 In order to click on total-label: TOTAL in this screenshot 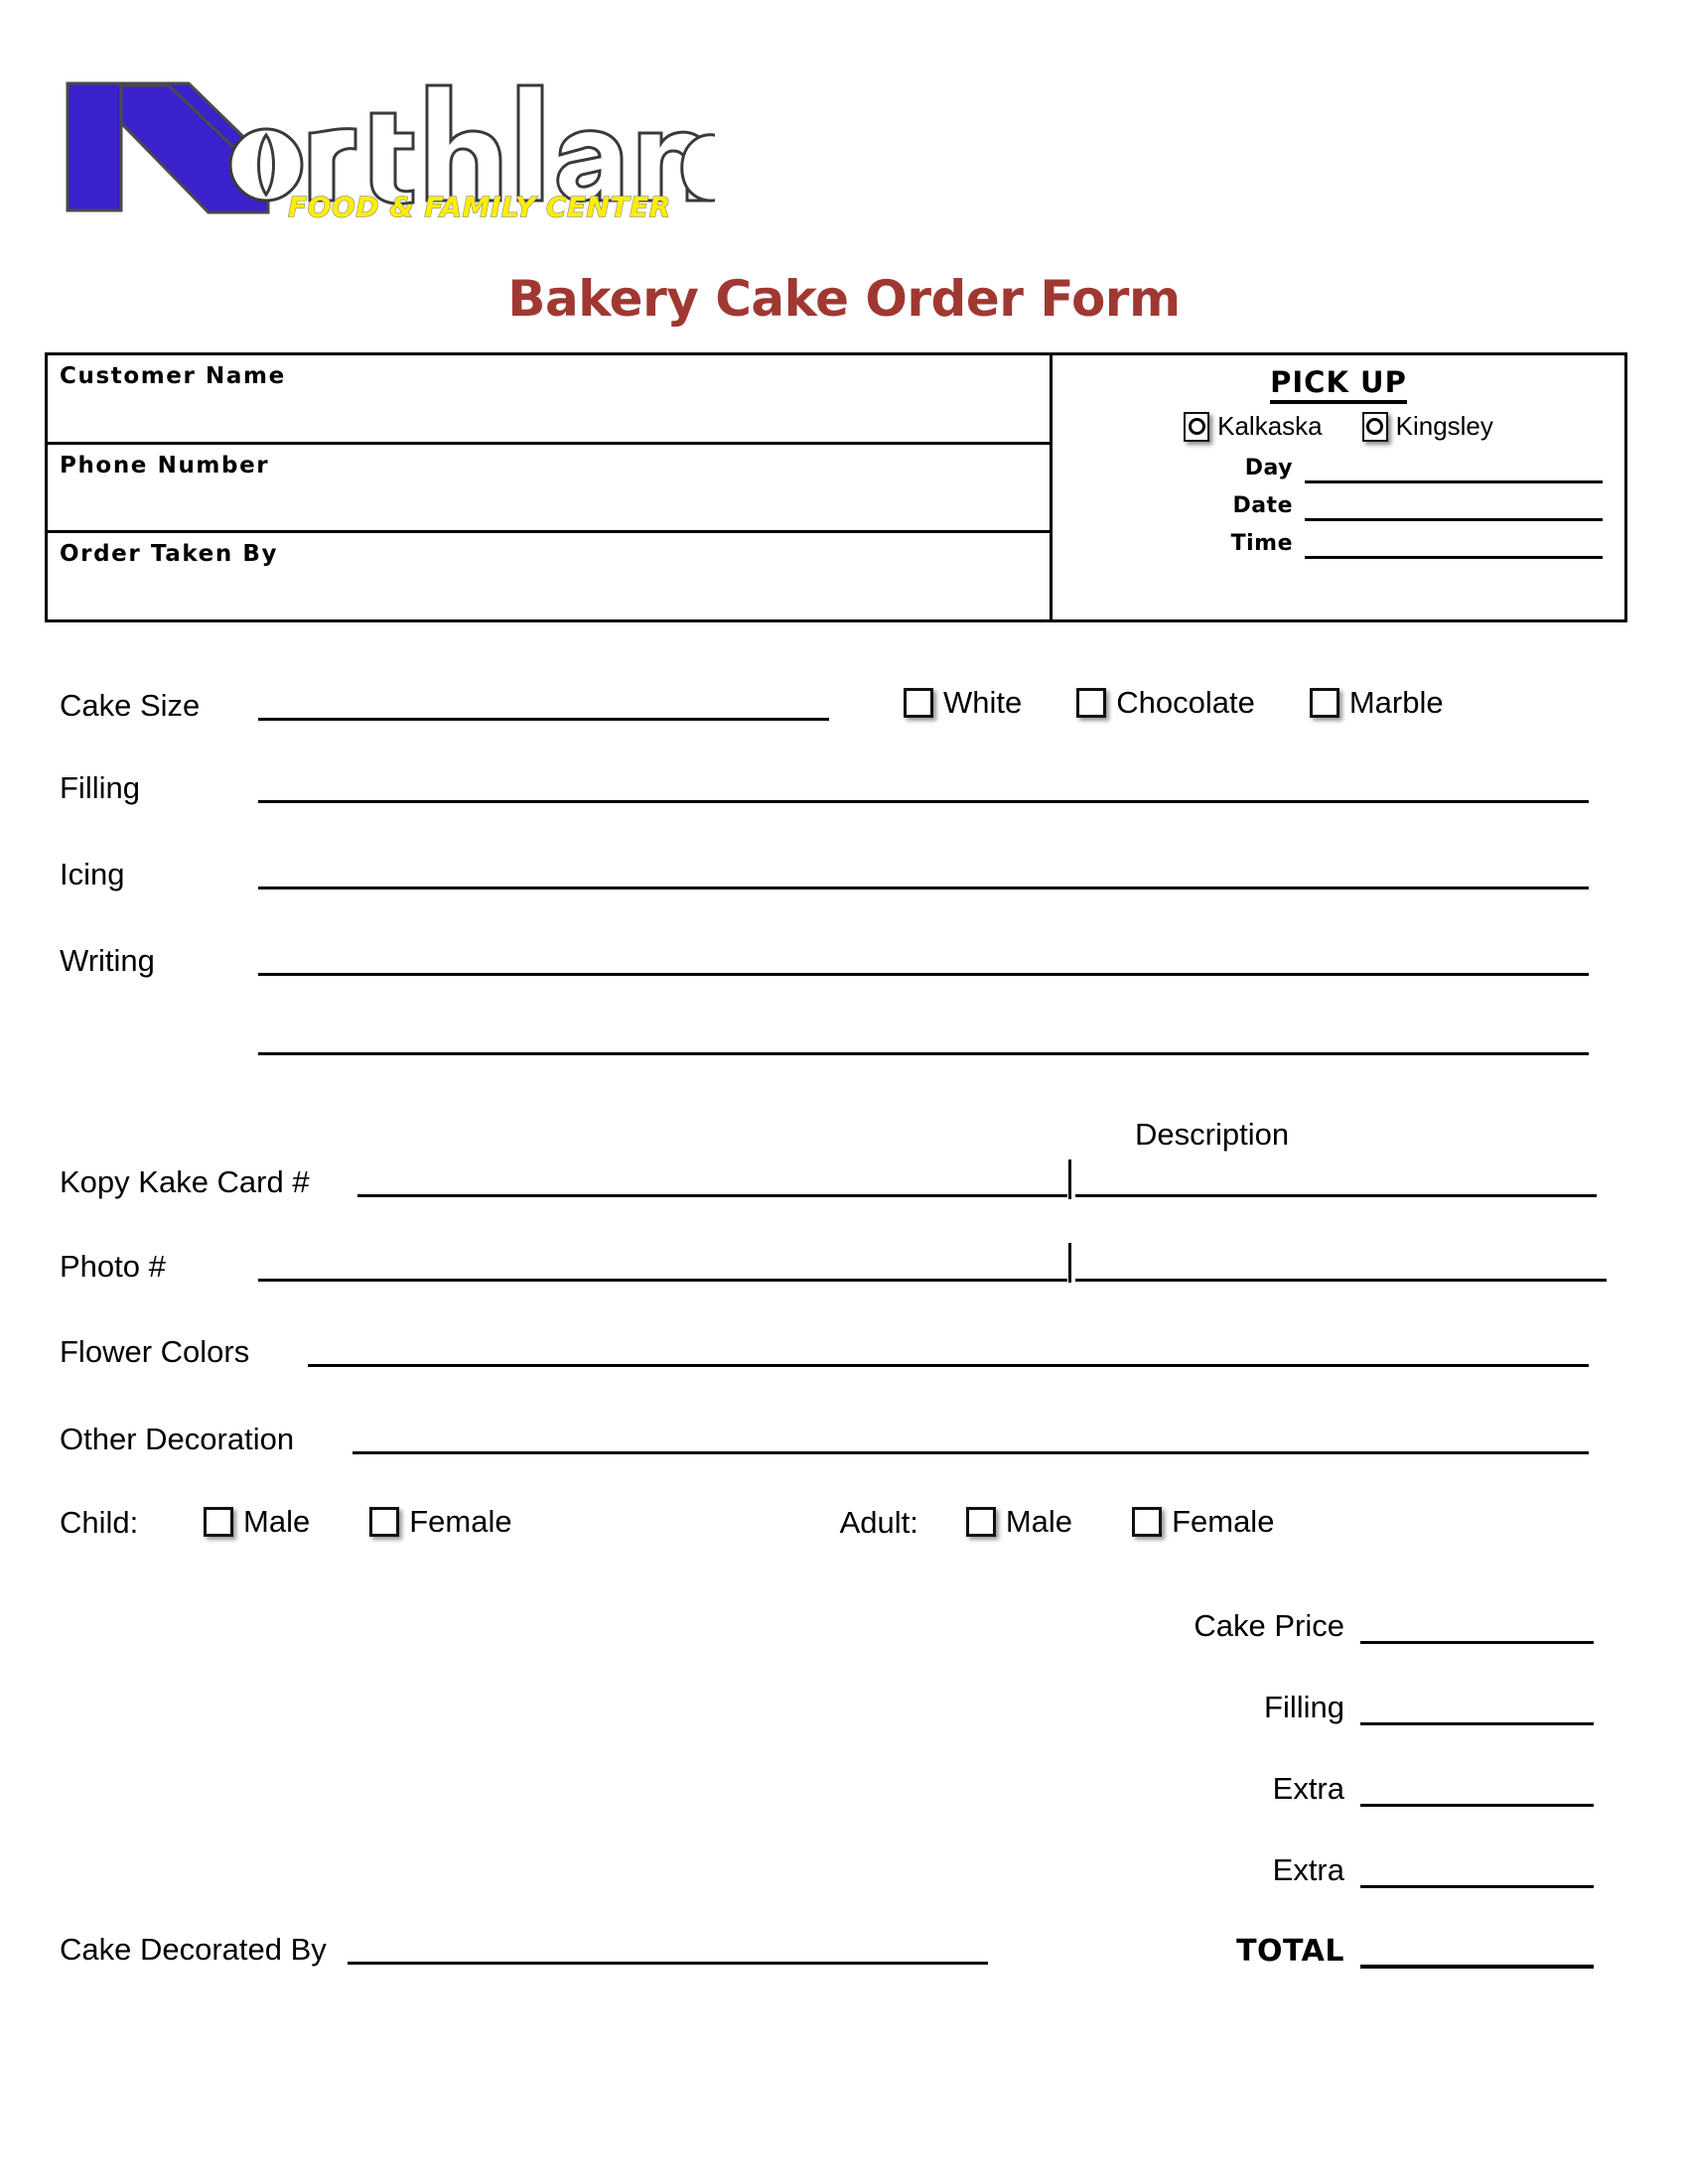, I will do `click(1290, 1951)`.